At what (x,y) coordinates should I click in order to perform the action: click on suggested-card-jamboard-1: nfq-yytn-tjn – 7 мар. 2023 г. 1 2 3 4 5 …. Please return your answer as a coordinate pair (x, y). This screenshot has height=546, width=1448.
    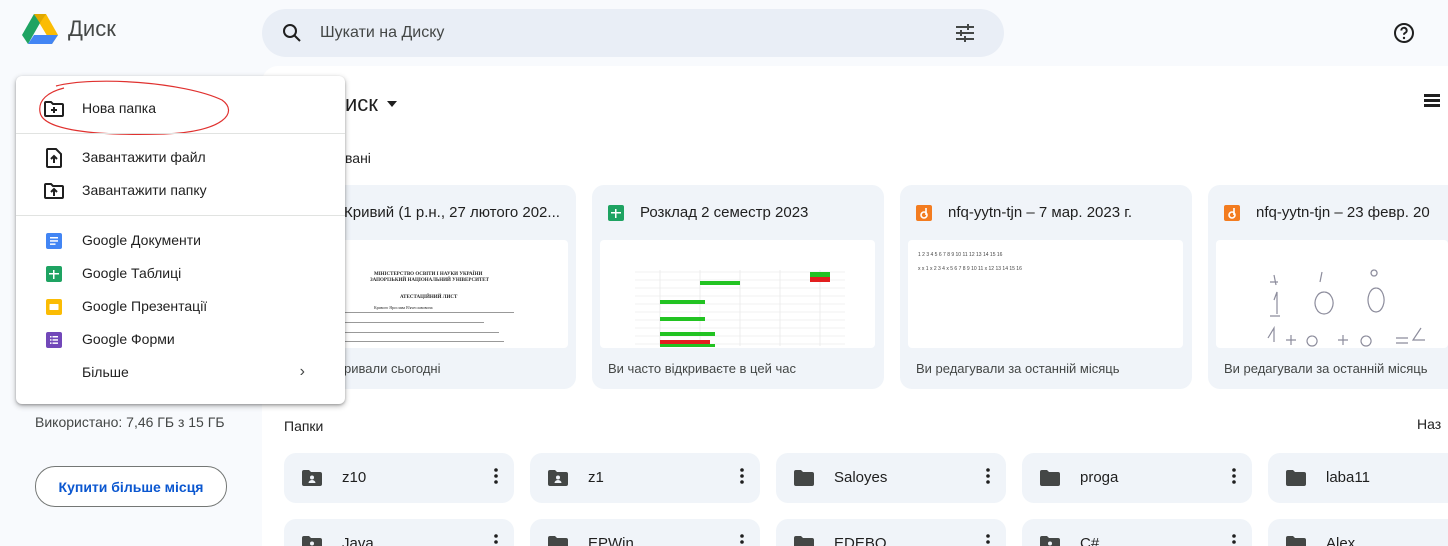
    Looking at the image, I should click on (1046, 287).